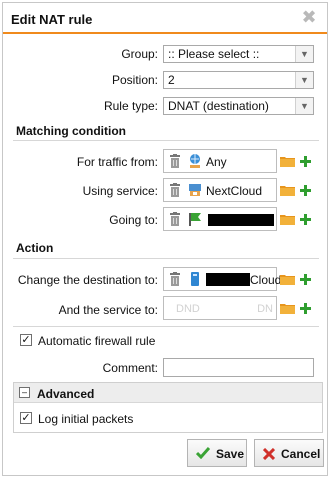  What do you see at coordinates (265, 309) in the screenshot?
I see `and-service-placeholder-right: DN` at bounding box center [265, 309].